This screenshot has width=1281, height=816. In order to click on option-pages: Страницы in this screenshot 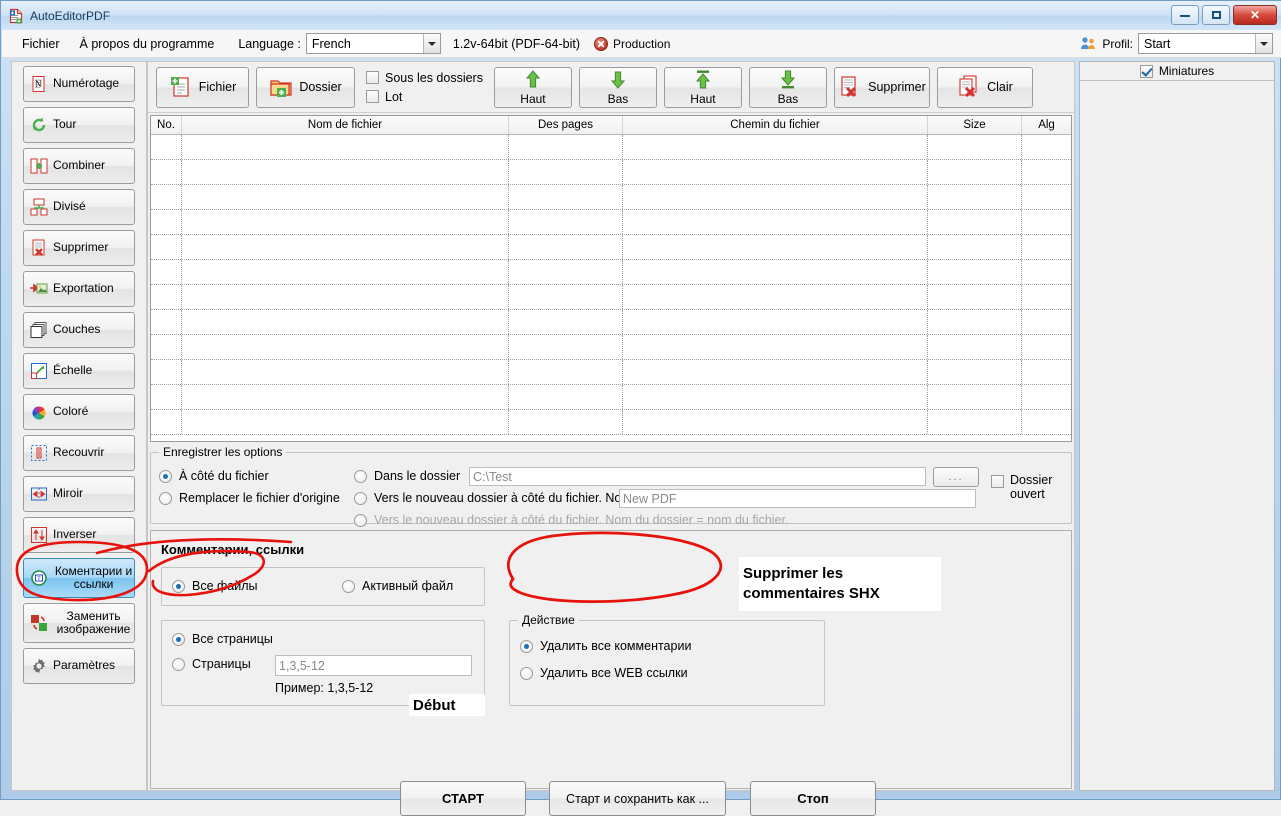, I will do `click(211, 664)`.